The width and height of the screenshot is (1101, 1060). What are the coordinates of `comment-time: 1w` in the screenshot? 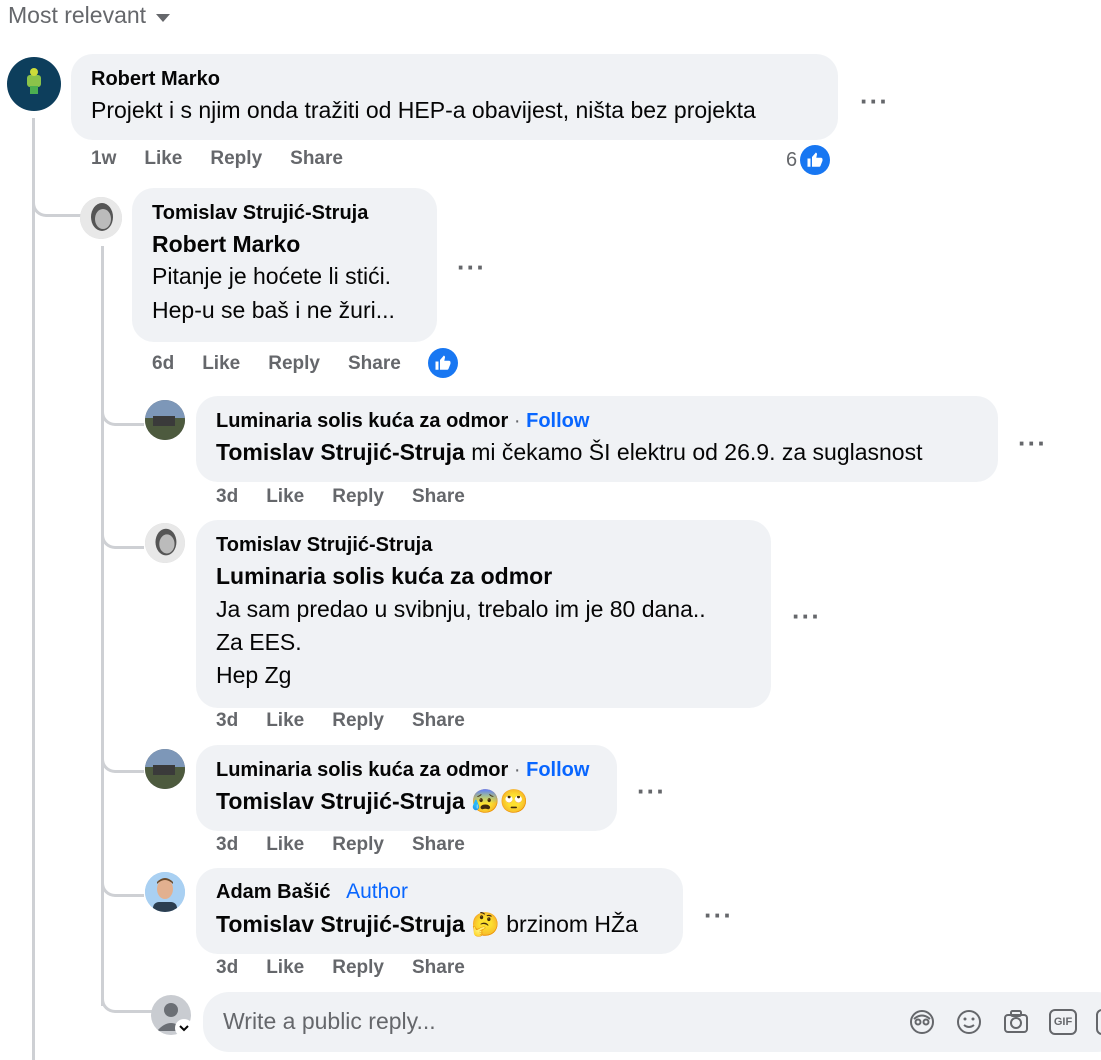 It's located at (103, 159).